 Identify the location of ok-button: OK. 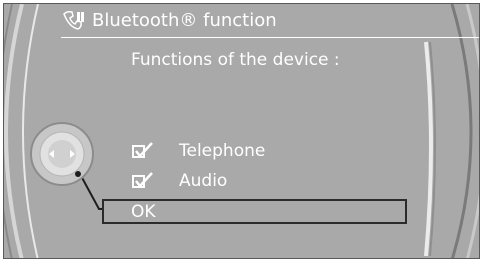
(254, 211).